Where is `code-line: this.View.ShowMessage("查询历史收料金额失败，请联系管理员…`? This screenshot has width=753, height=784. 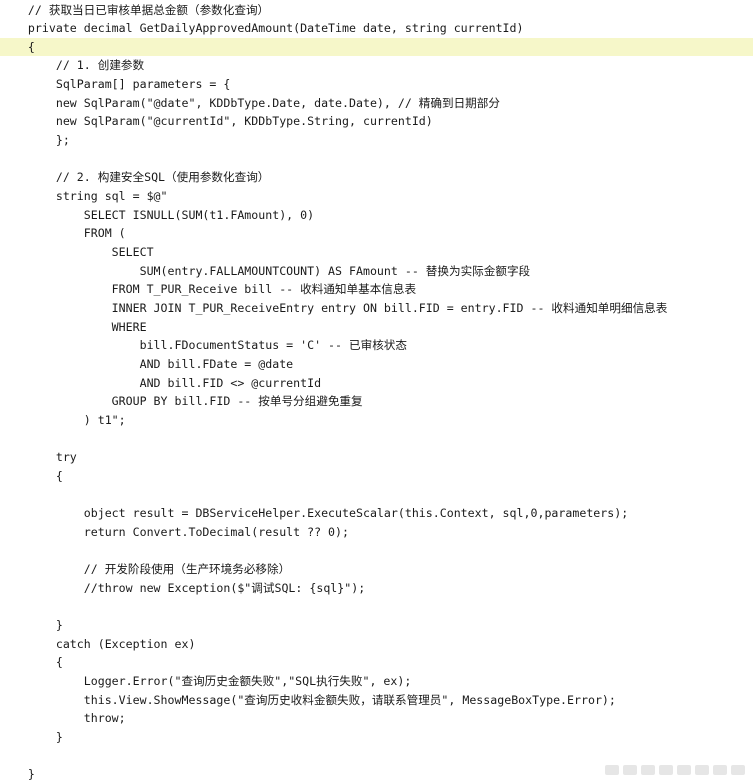
code-line: this.View.ShowMessage("查询历史收料金额失败，请联系管理员… is located at coordinates (376, 700).